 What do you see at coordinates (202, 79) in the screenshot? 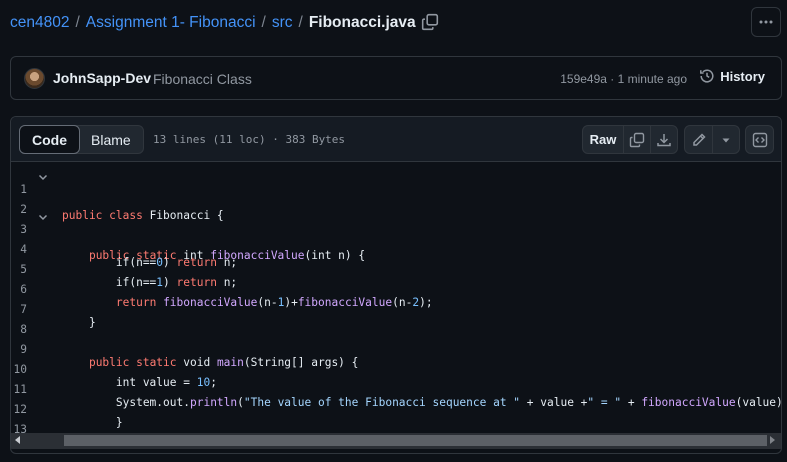
I see `commit-message: Fibonacci Class` at bounding box center [202, 79].